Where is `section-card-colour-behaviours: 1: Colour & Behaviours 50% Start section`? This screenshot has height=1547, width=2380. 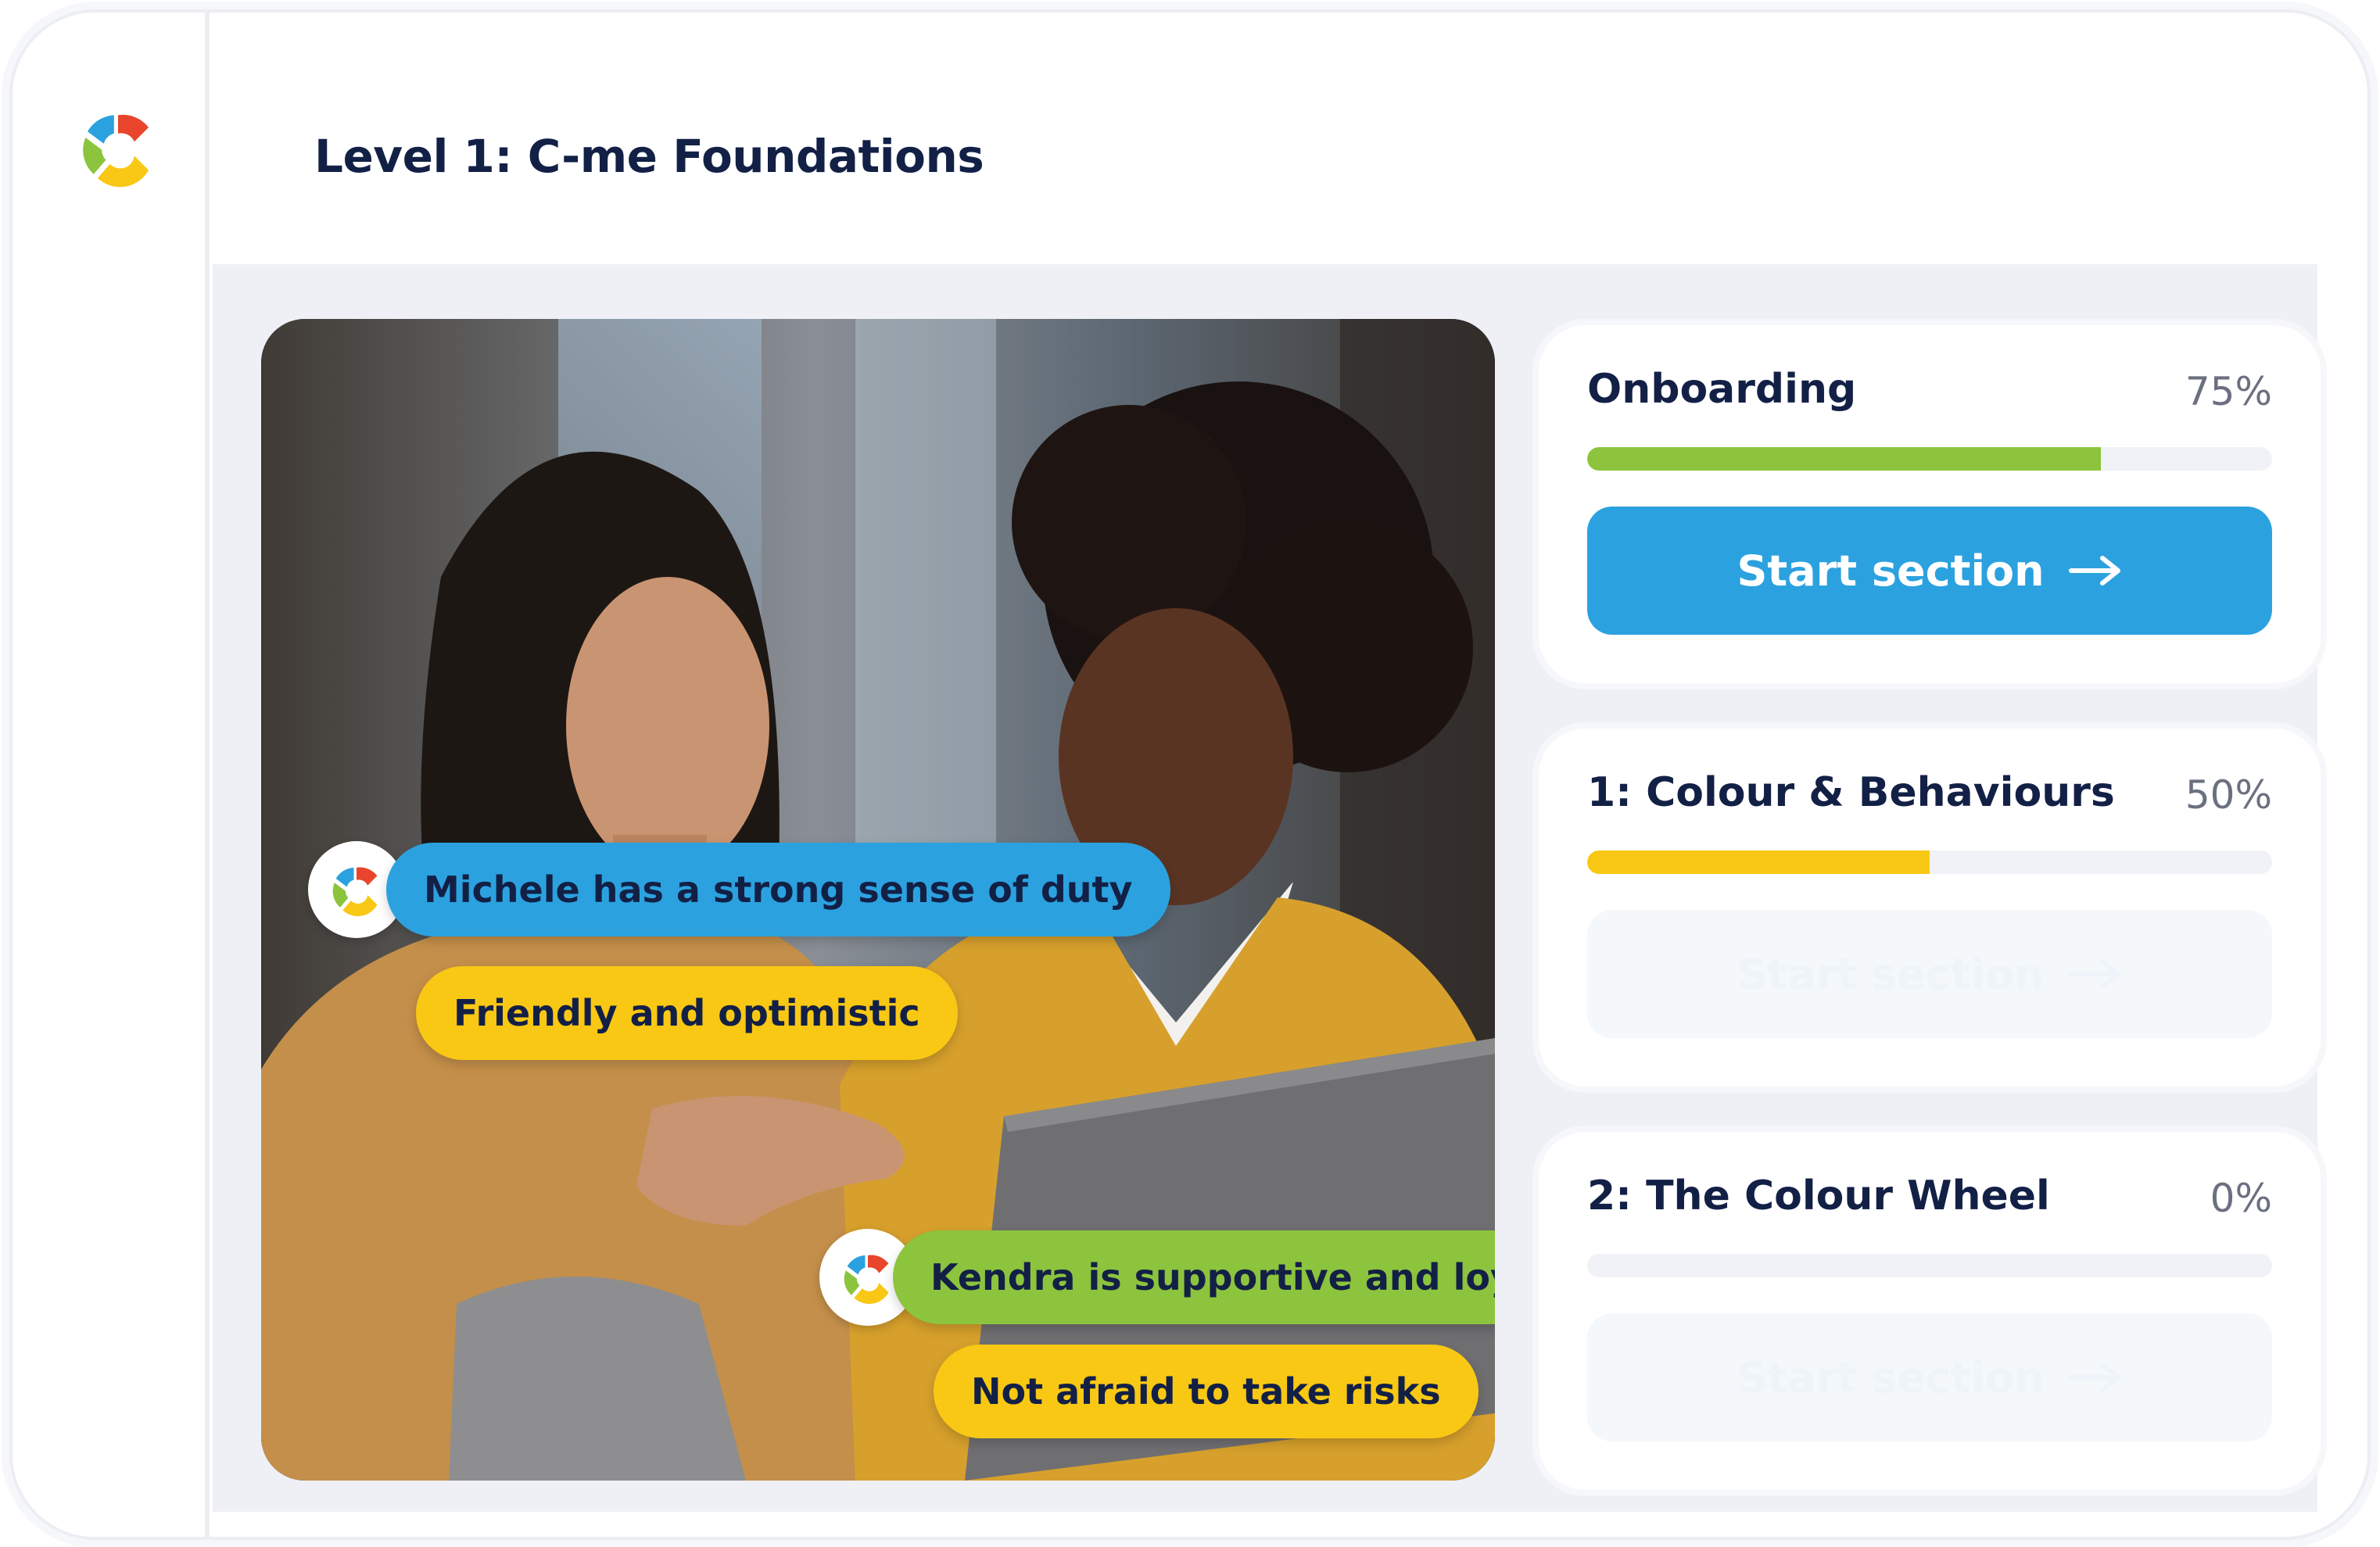 section-card-colour-behaviours: 1: Colour & Behaviours 50% Start section is located at coordinates (1930, 908).